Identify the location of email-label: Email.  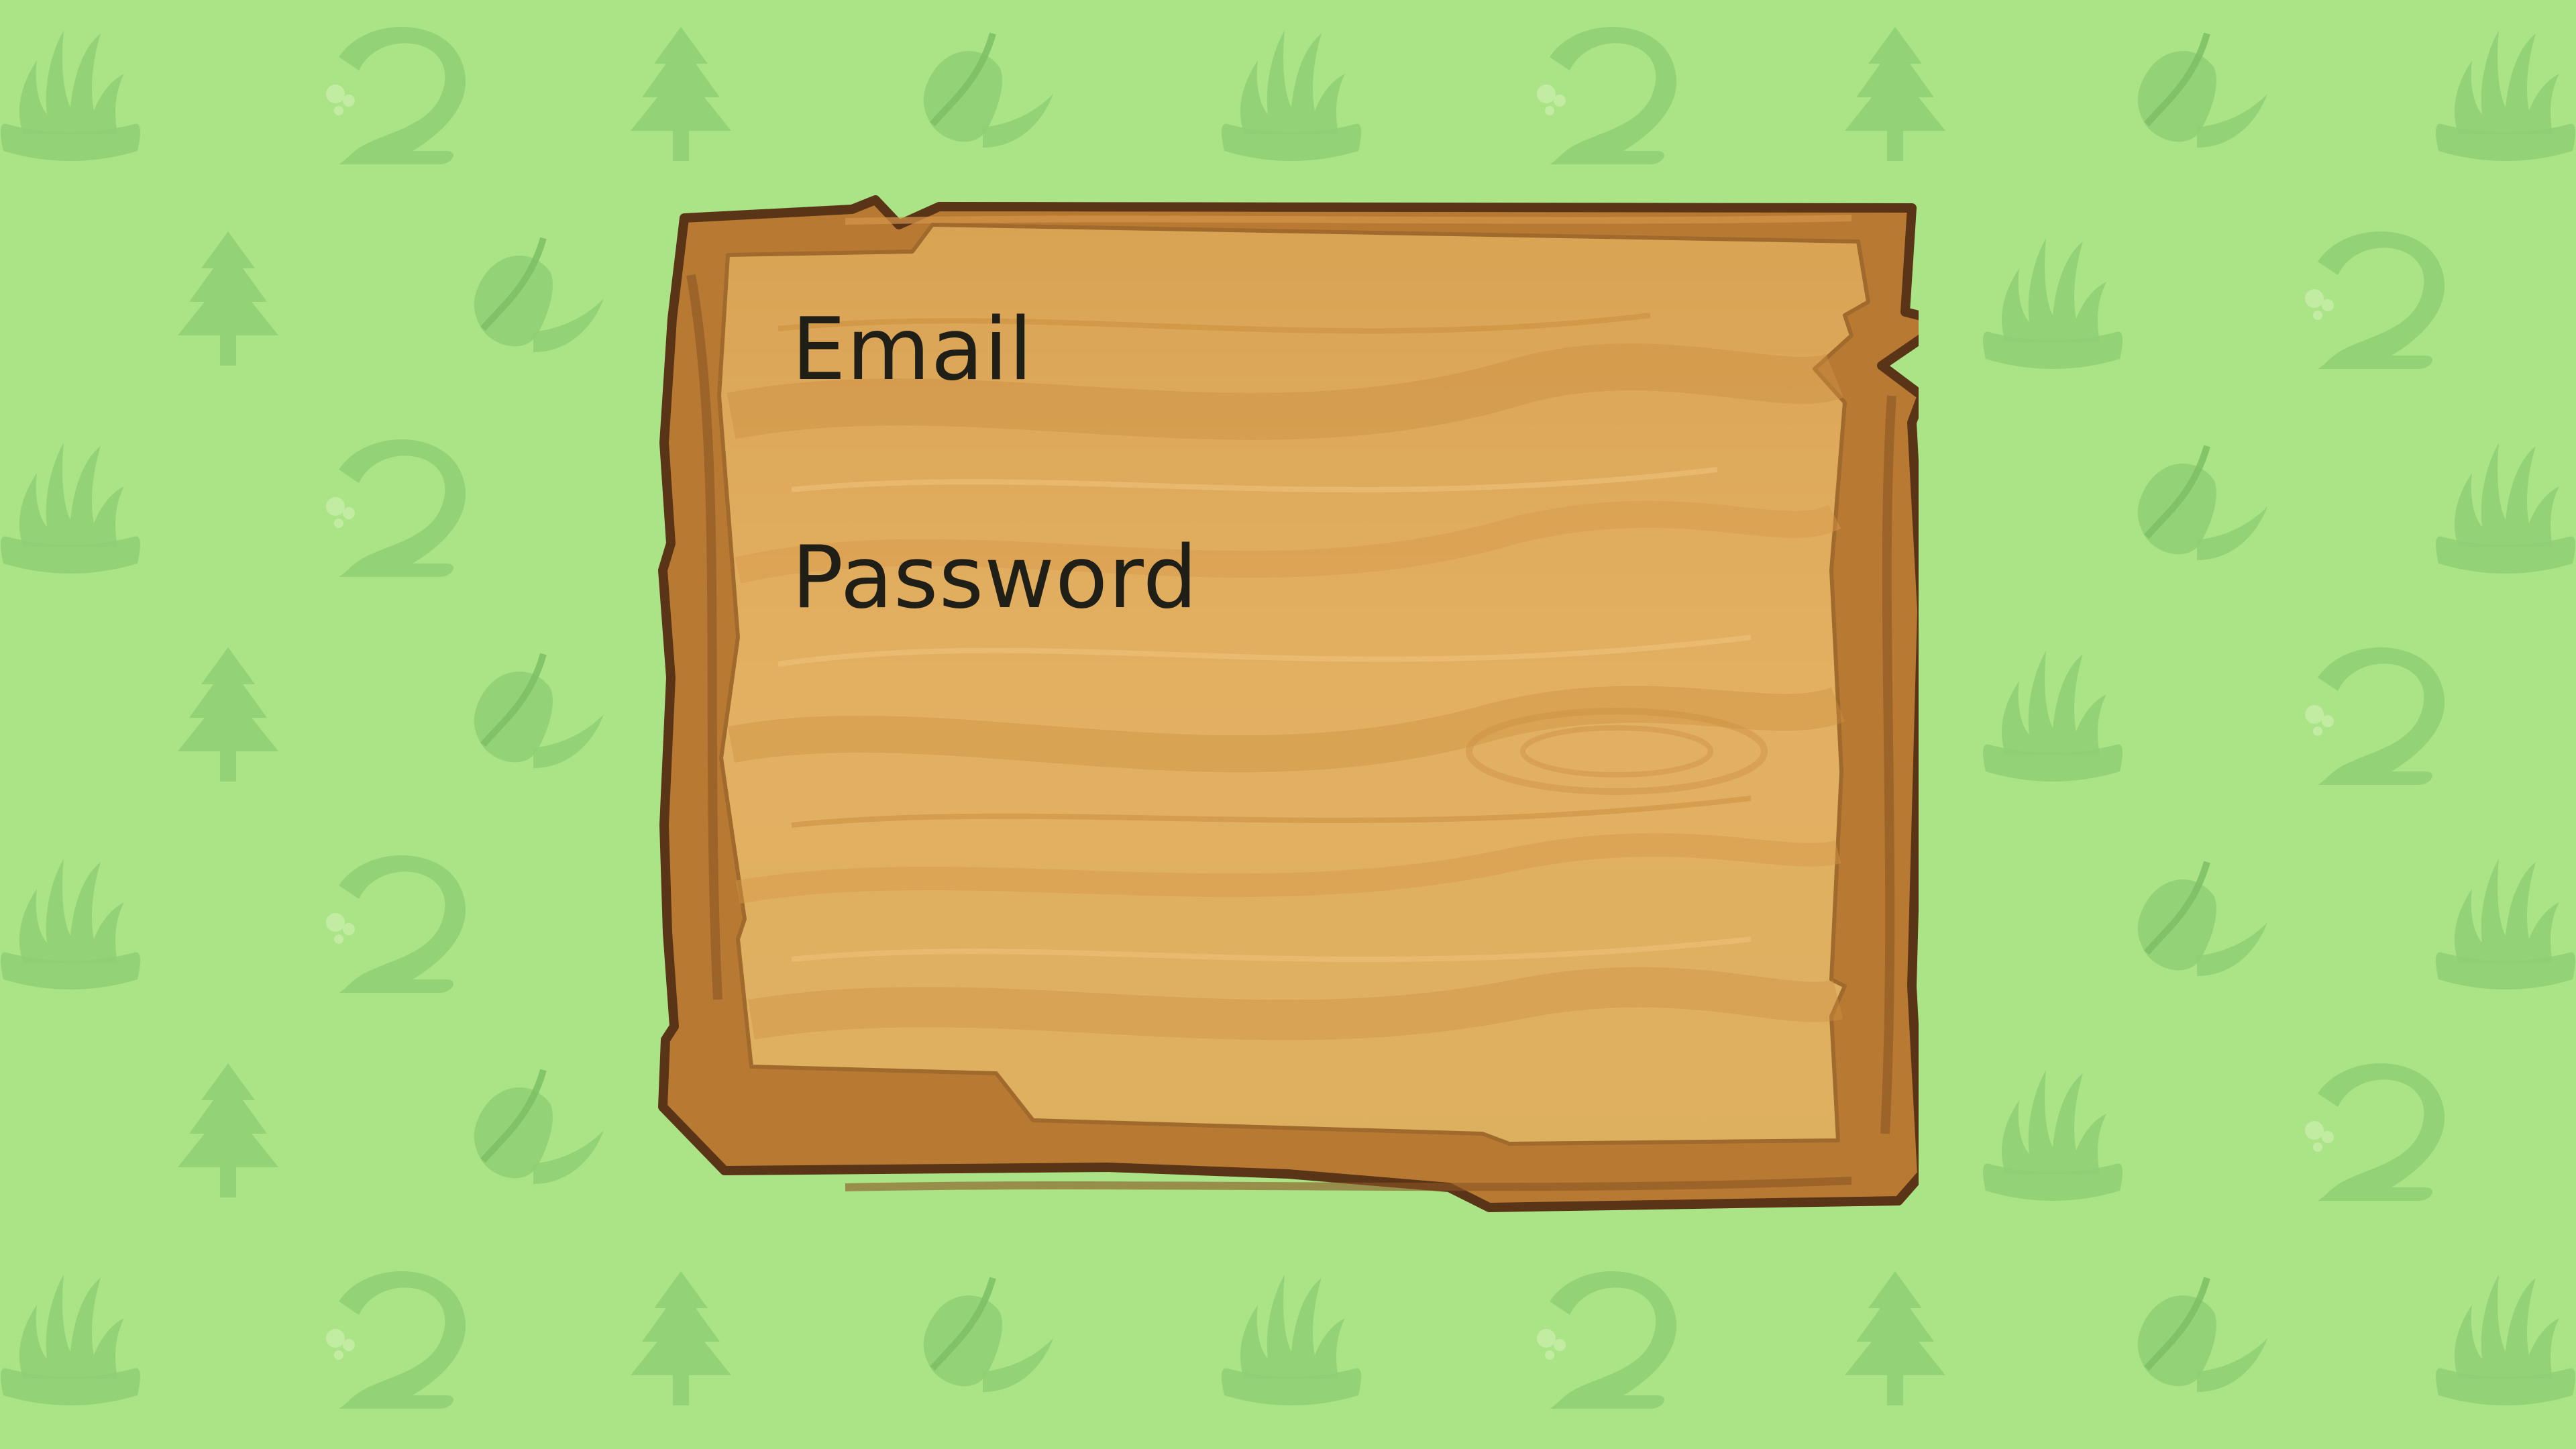
(913, 350).